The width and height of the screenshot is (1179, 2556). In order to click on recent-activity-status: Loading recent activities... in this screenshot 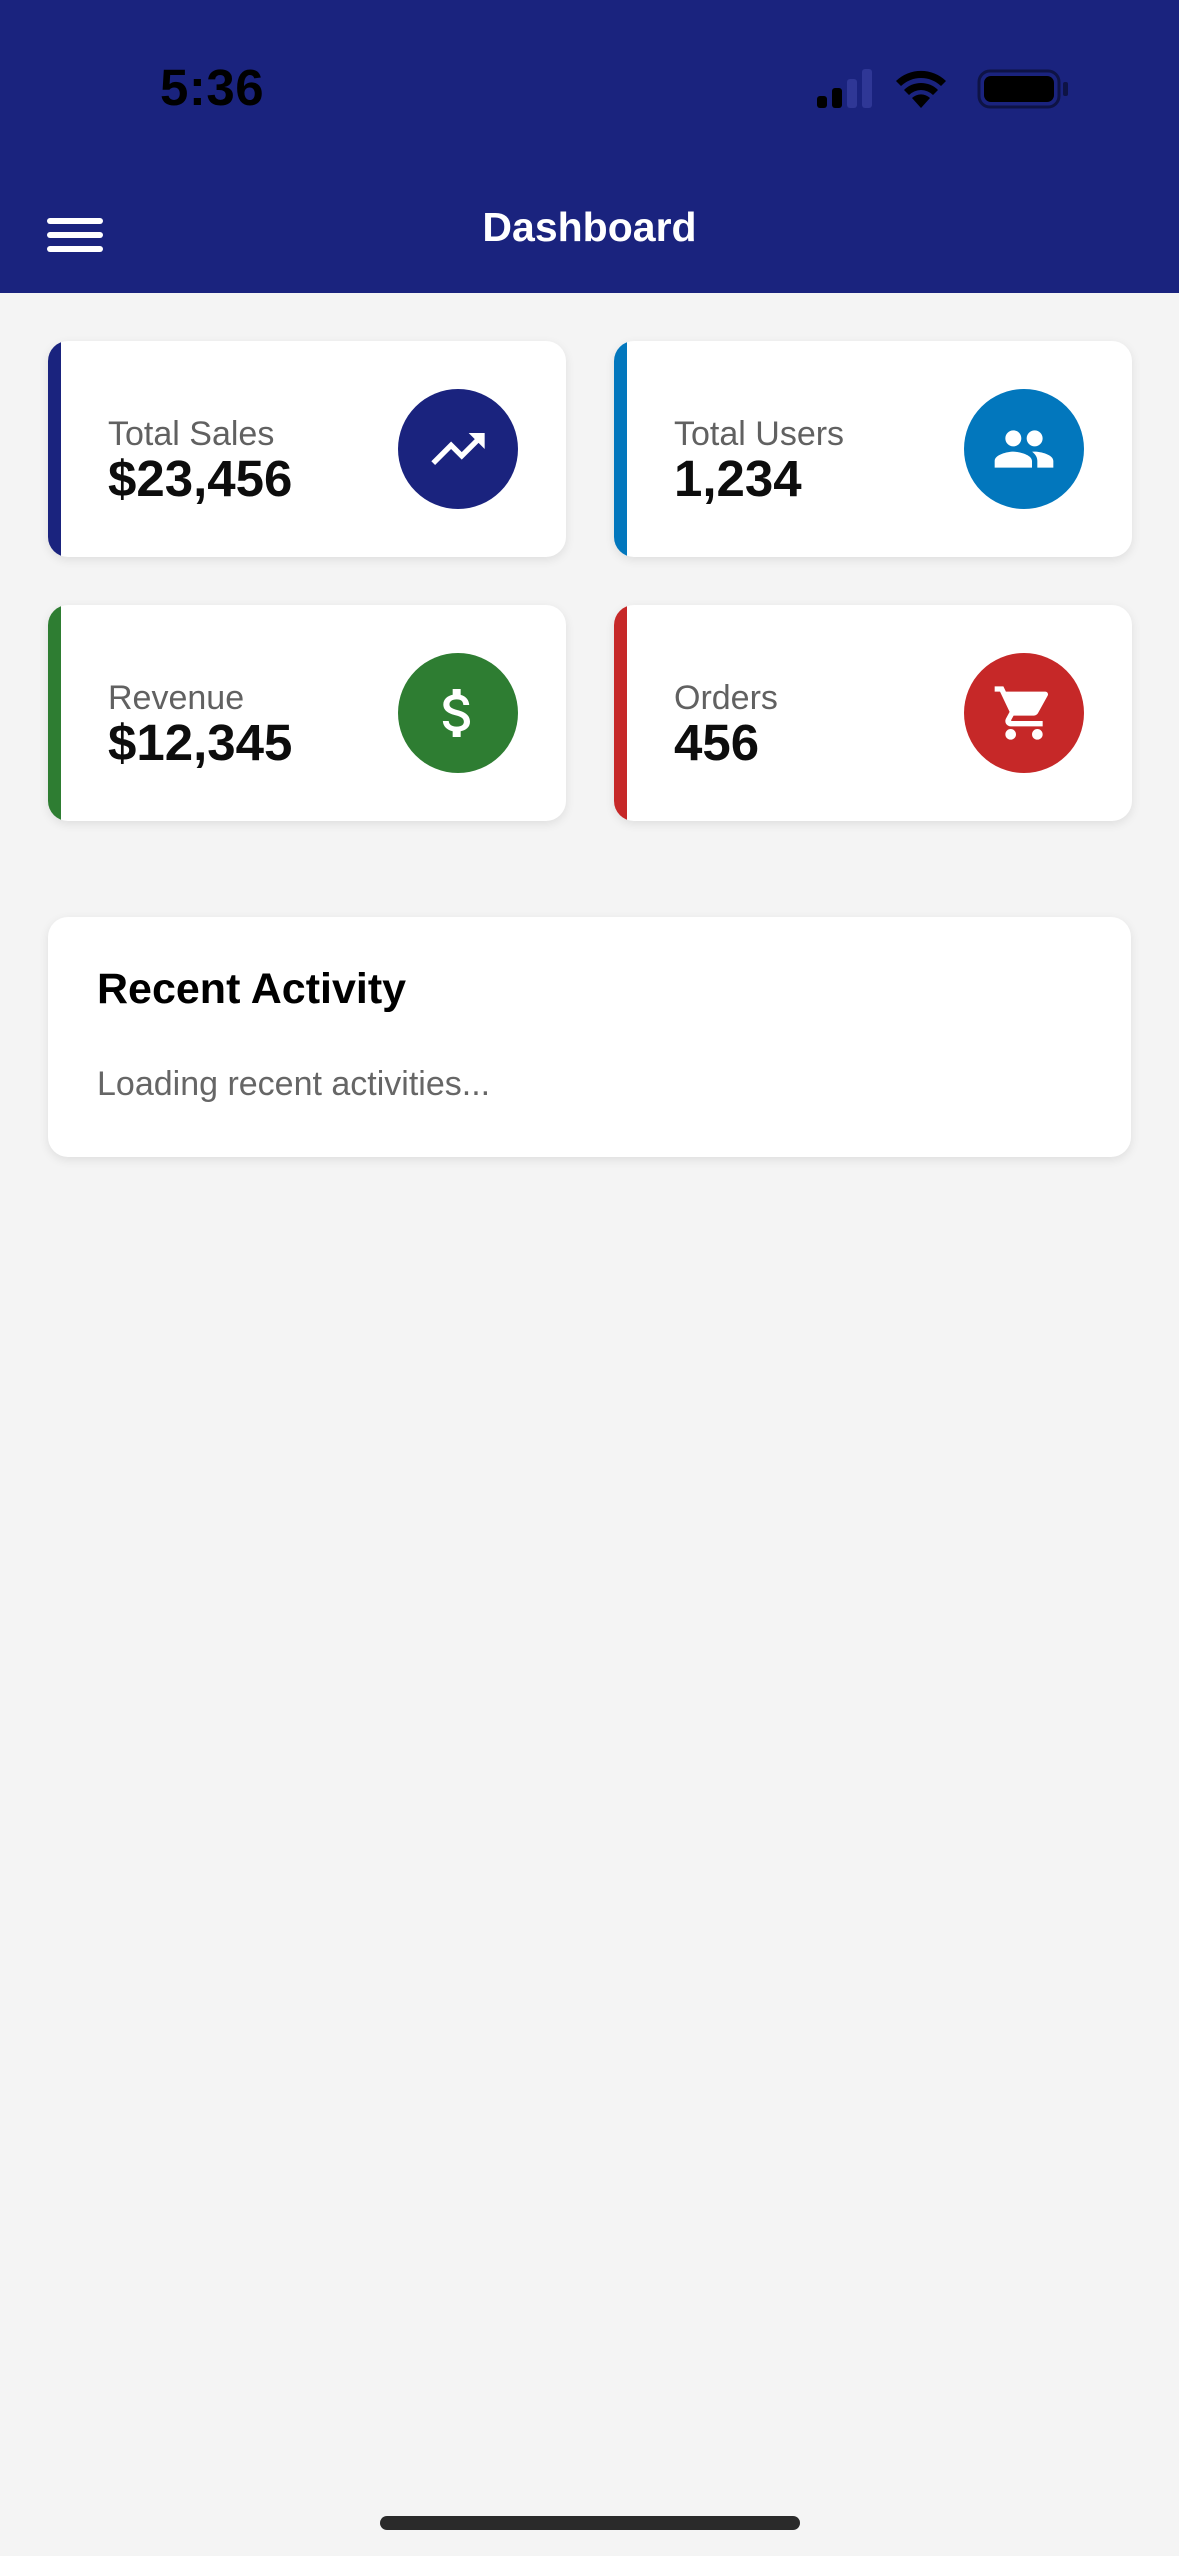, I will do `click(294, 1084)`.